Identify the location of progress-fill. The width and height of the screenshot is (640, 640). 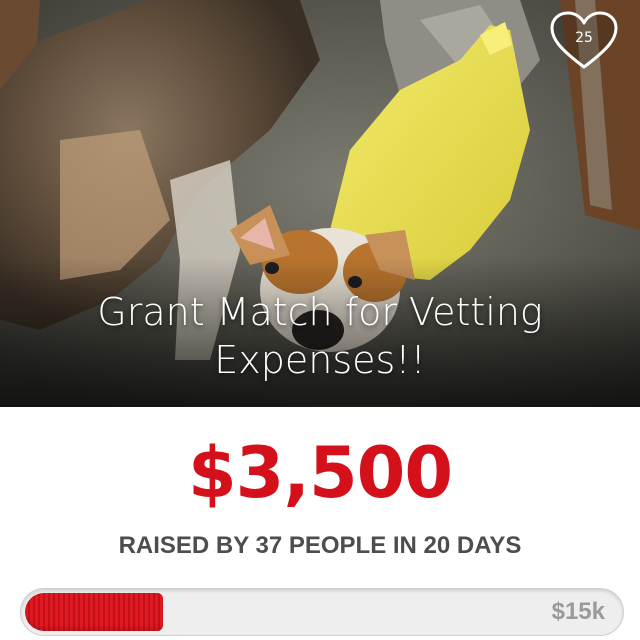
(94, 612).